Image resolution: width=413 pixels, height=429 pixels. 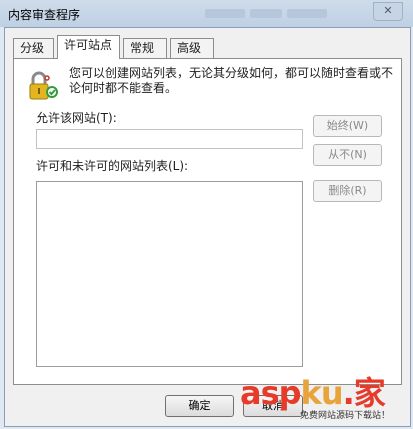 What do you see at coordinates (44, 15) in the screenshot?
I see `window-title: 内容审查程序` at bounding box center [44, 15].